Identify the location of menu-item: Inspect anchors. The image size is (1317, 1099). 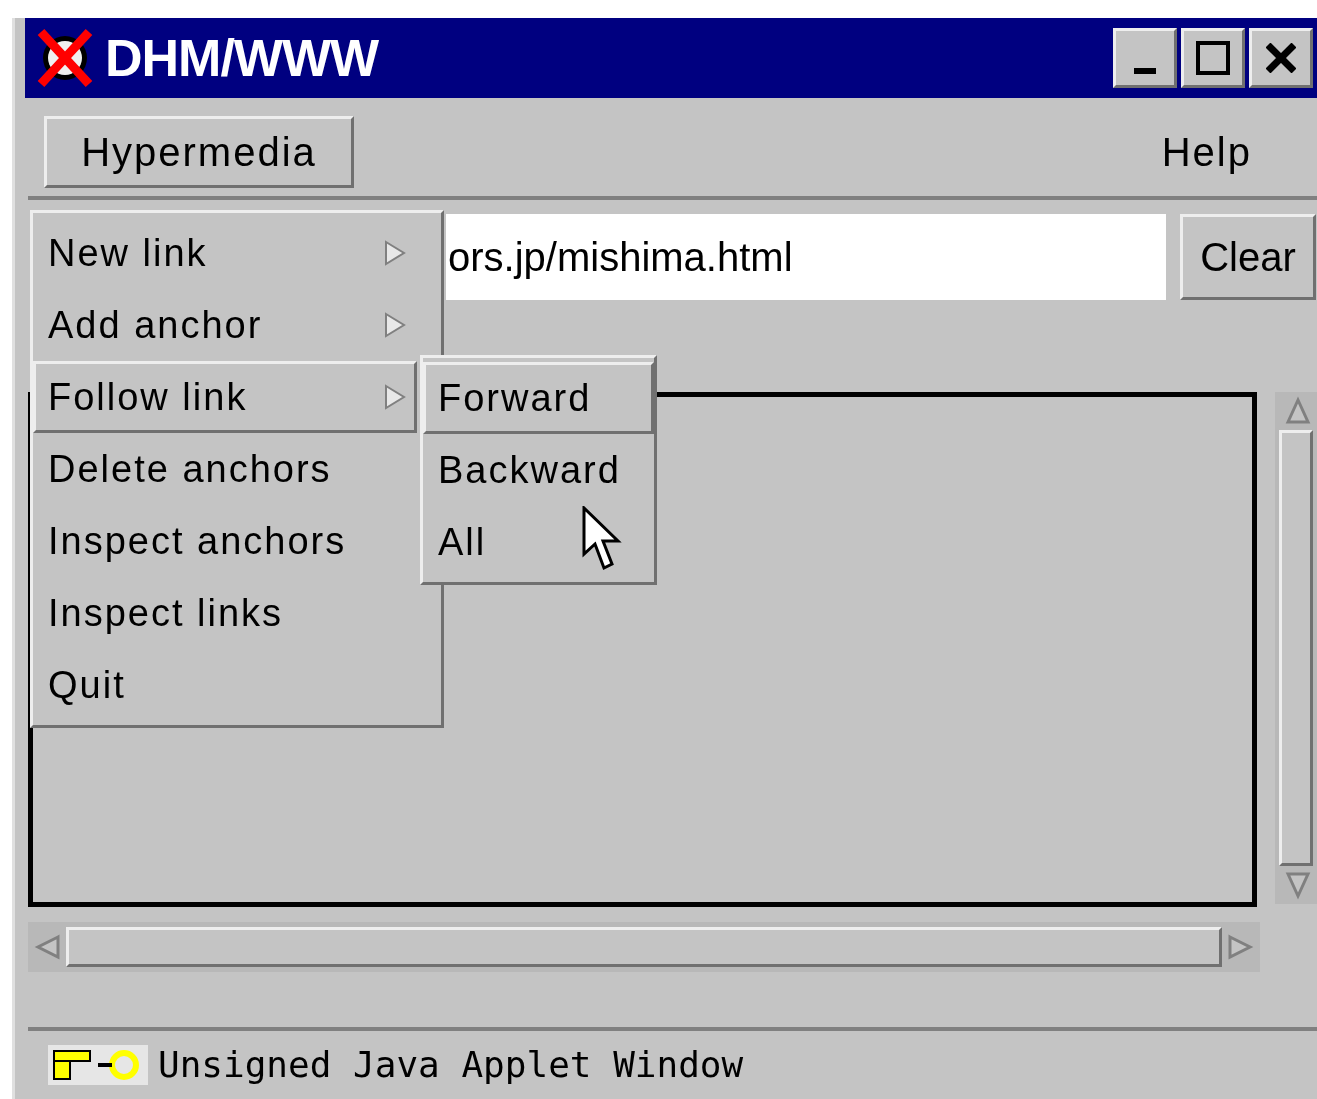
(225, 541).